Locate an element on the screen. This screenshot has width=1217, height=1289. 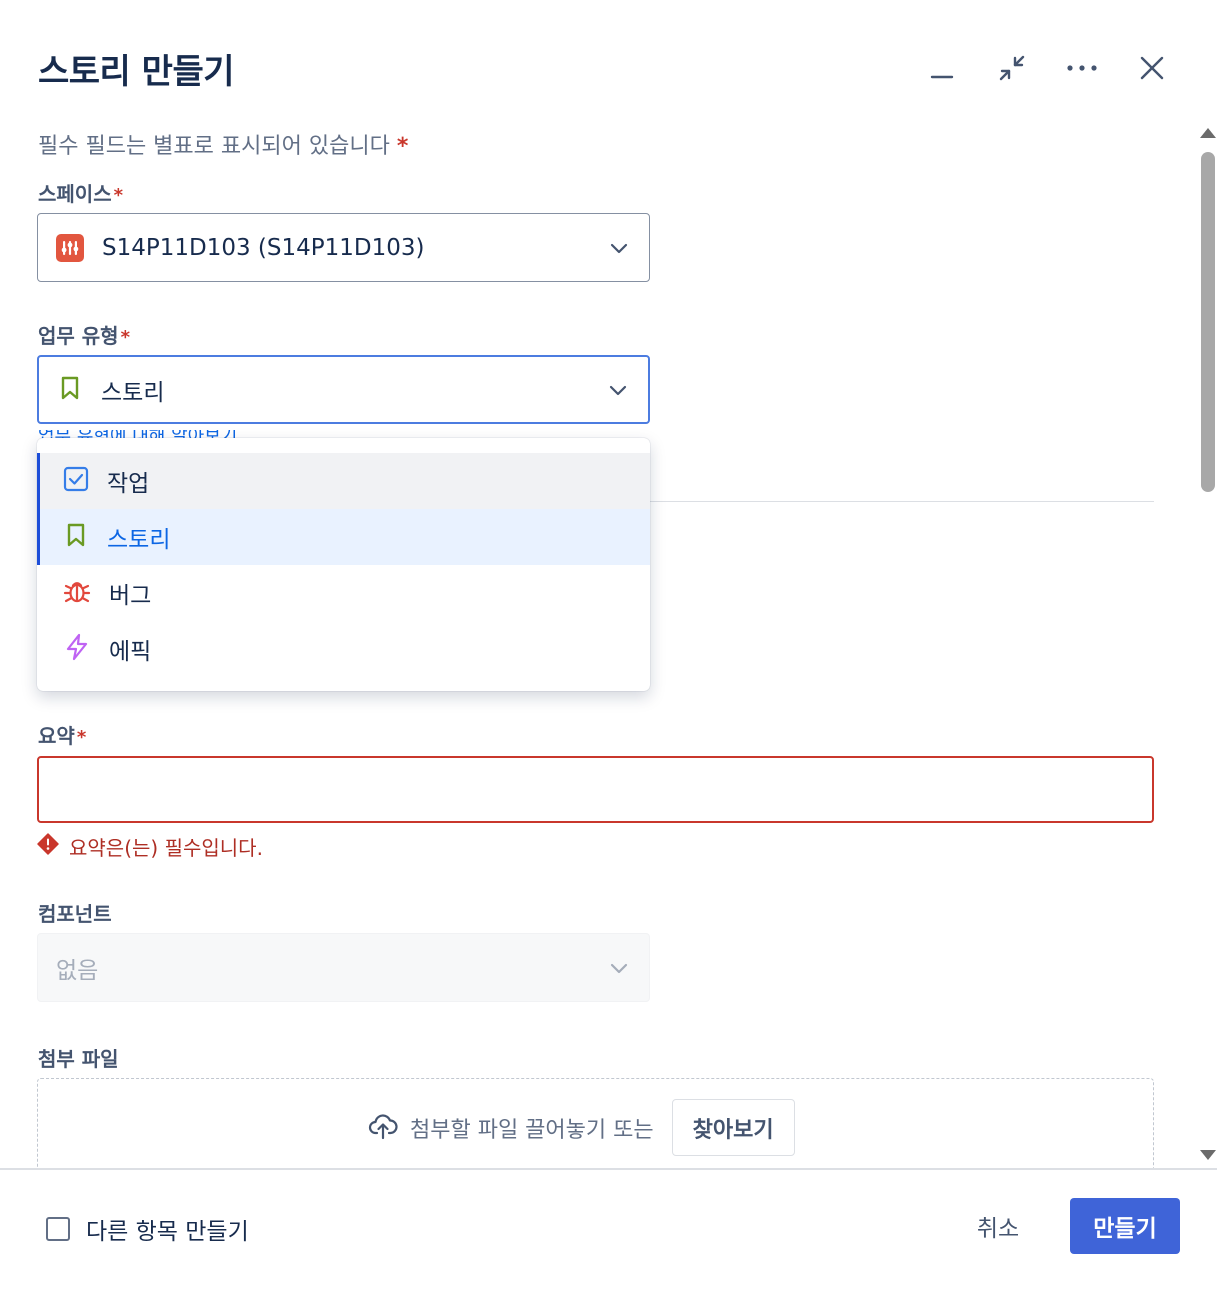
upload-cloud-icon is located at coordinates (383, 1128).